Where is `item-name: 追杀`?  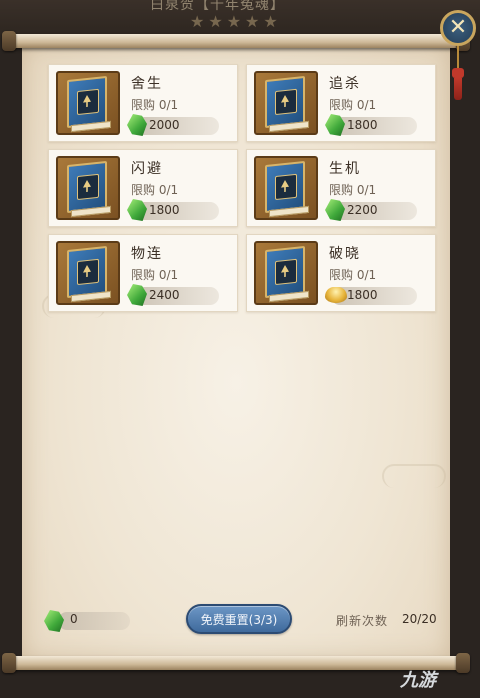
item-name: 追杀 is located at coordinates (345, 84).